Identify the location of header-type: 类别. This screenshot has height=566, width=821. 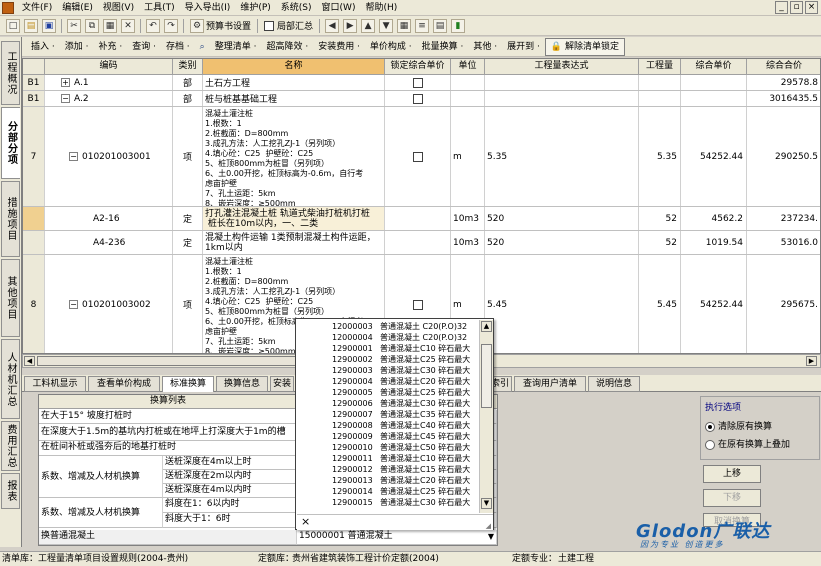
(188, 67).